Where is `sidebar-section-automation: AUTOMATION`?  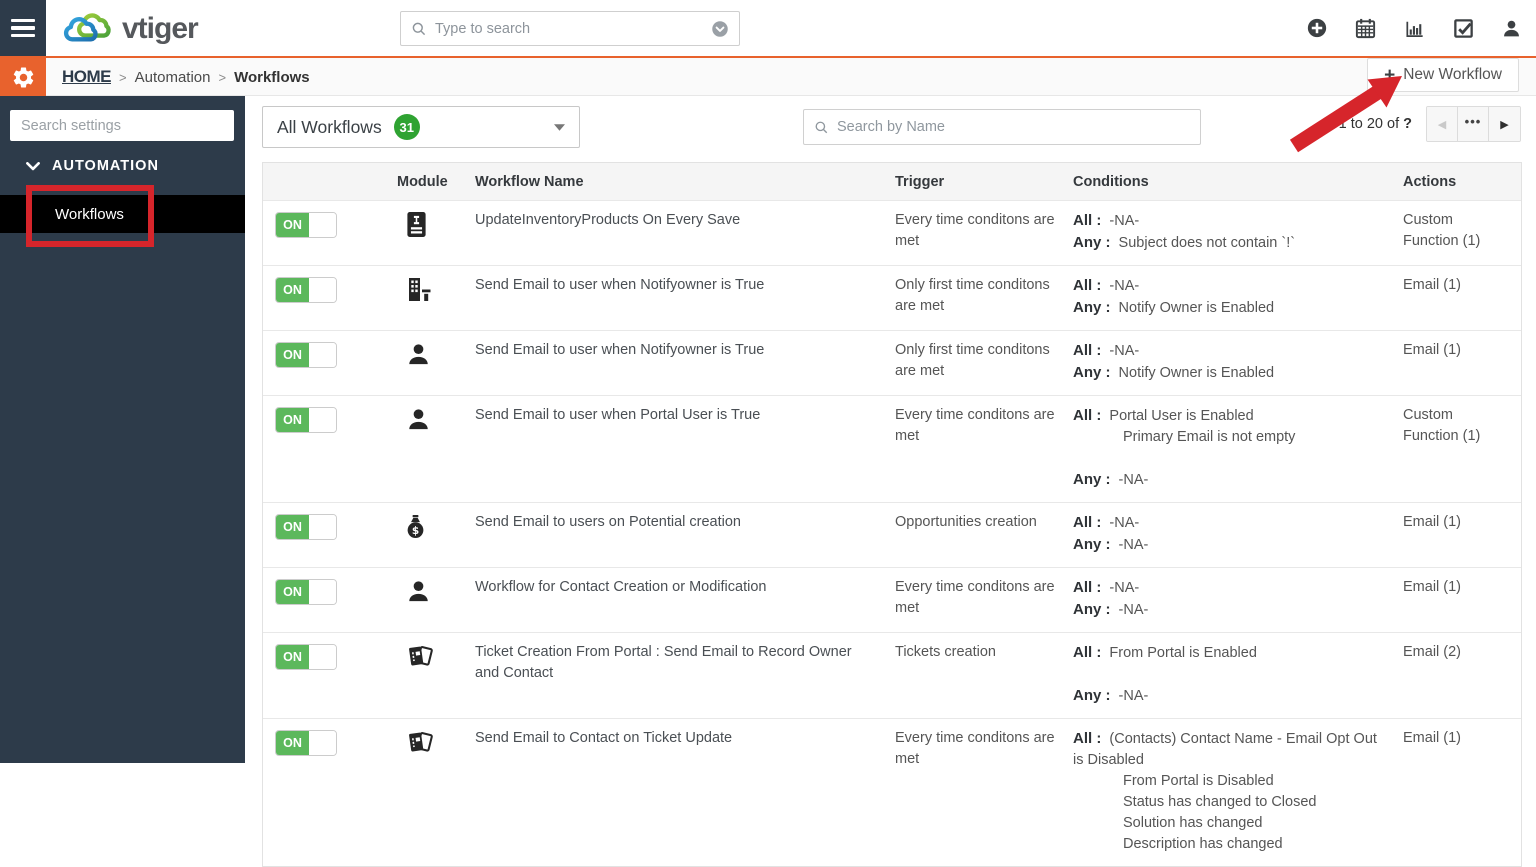
sidebar-section-automation: AUTOMATION is located at coordinates (92, 166).